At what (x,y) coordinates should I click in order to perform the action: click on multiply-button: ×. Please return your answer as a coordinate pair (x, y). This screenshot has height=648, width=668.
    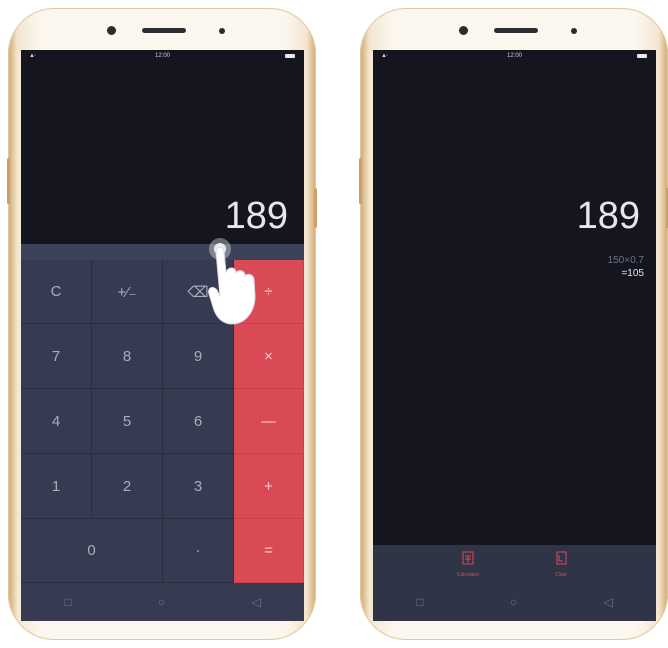
    Looking at the image, I should click on (269, 356).